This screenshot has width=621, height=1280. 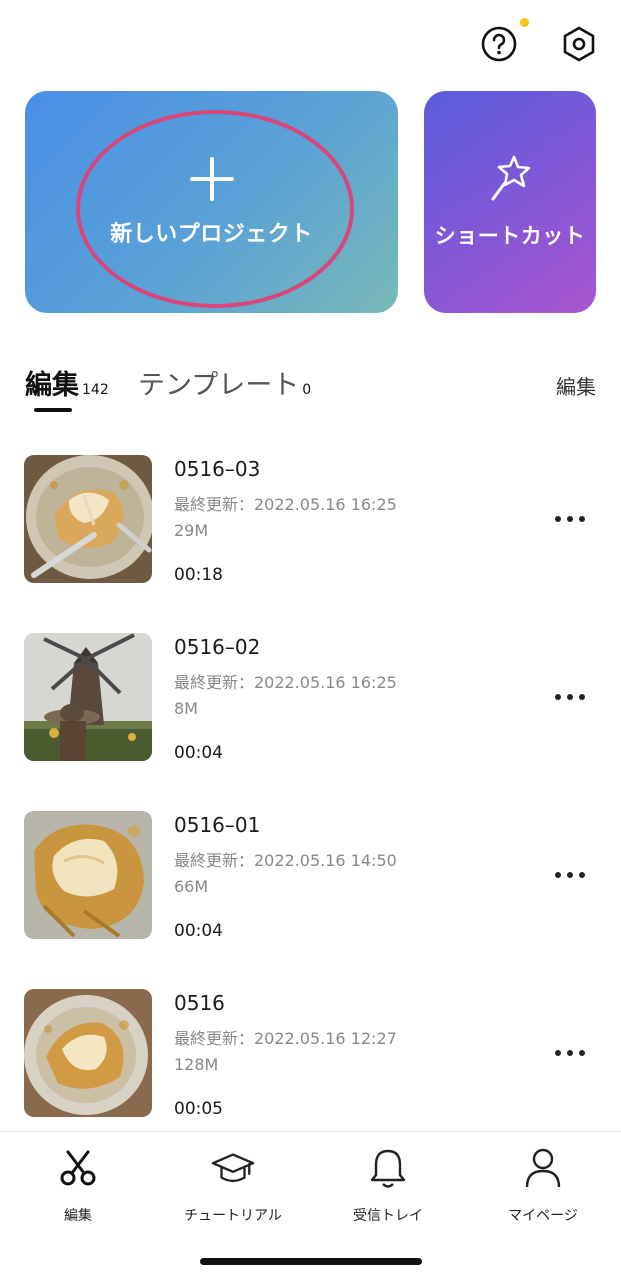 I want to click on project-title: 0516, so click(x=199, y=1003).